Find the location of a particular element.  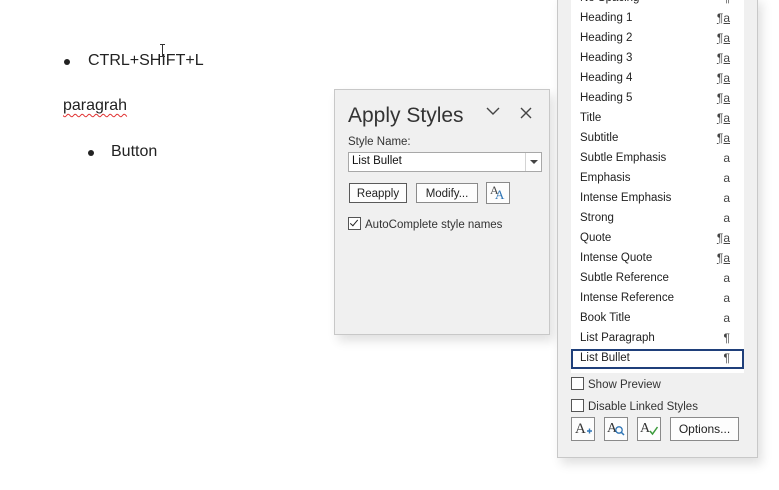

style-item-label: Heading 5 is located at coordinates (606, 98).